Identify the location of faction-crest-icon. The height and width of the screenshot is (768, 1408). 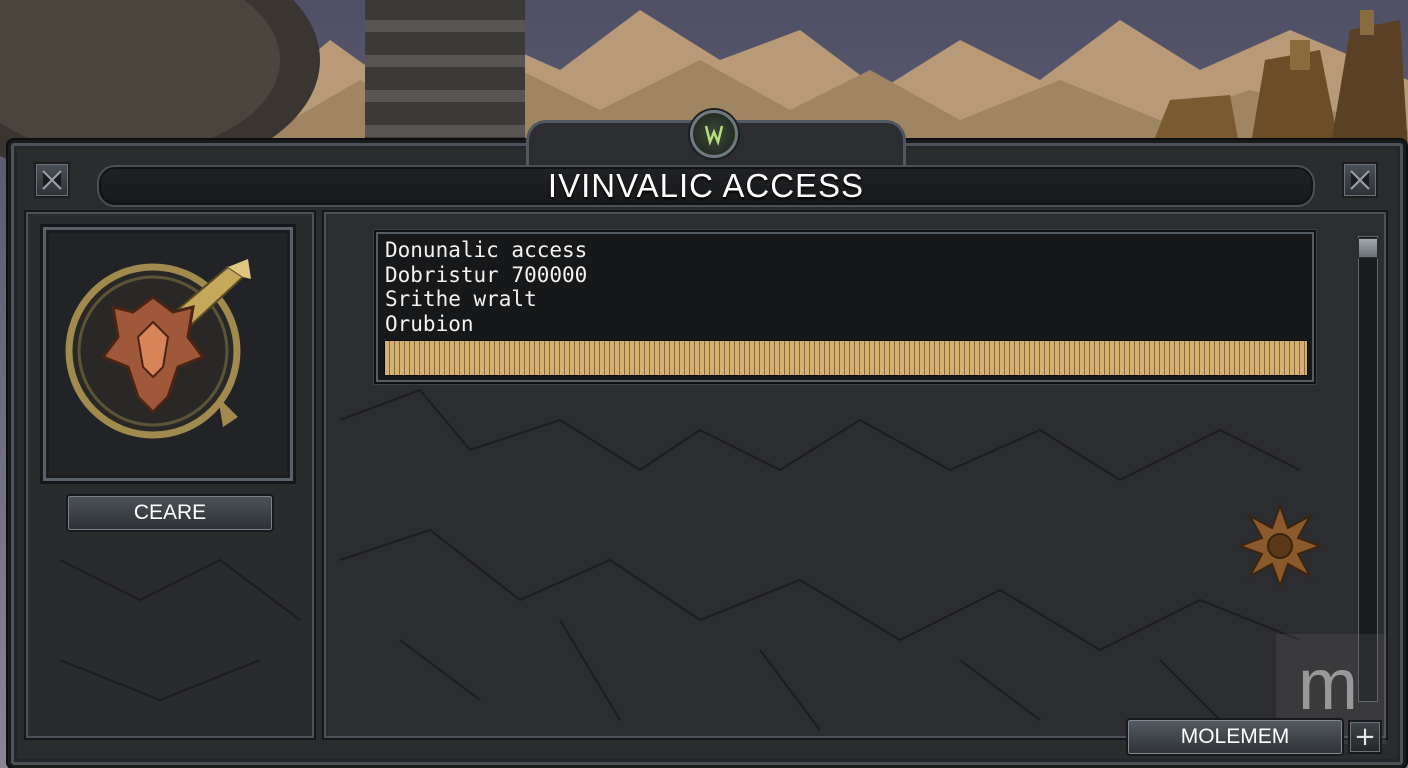
(158, 349).